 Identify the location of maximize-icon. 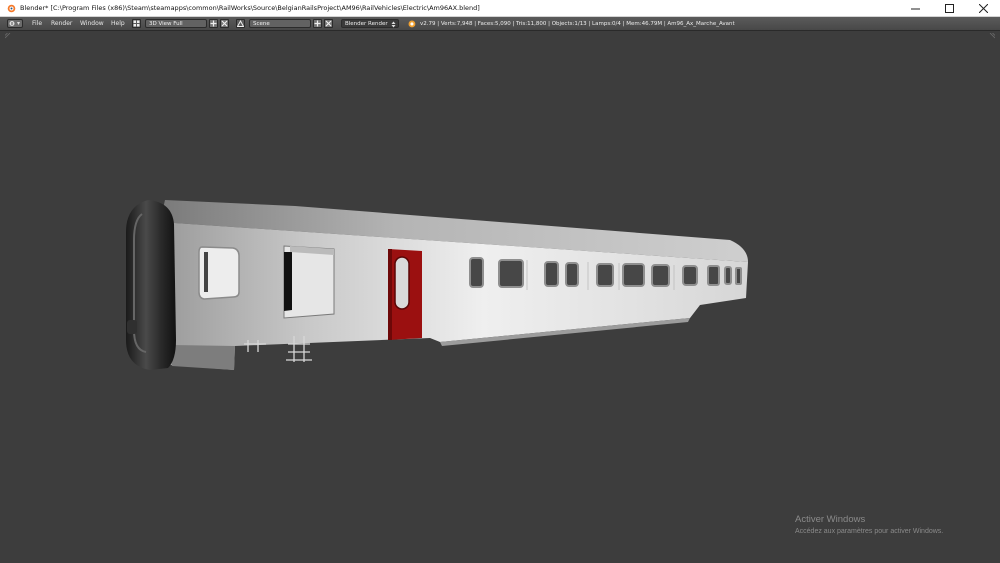
(949, 8).